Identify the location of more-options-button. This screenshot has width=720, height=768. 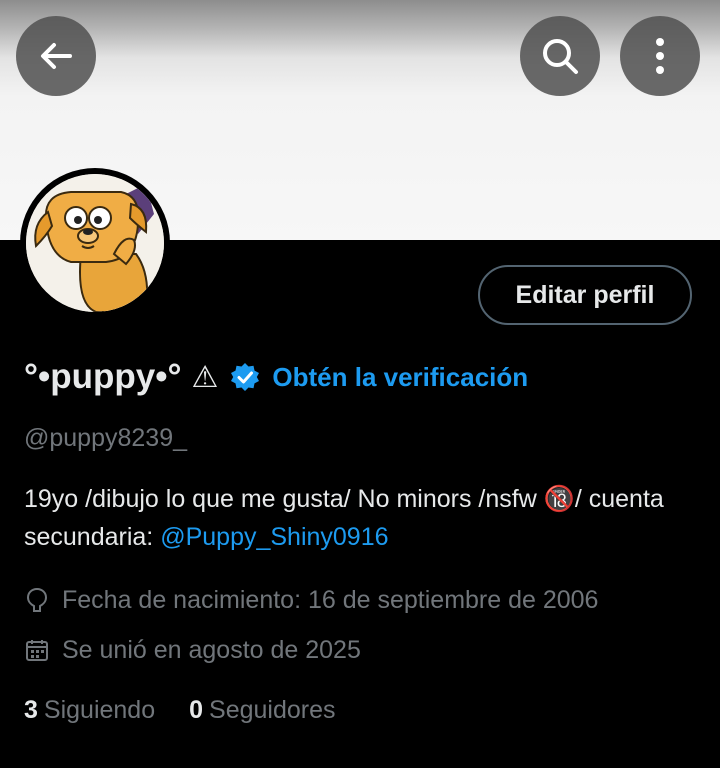
(660, 56).